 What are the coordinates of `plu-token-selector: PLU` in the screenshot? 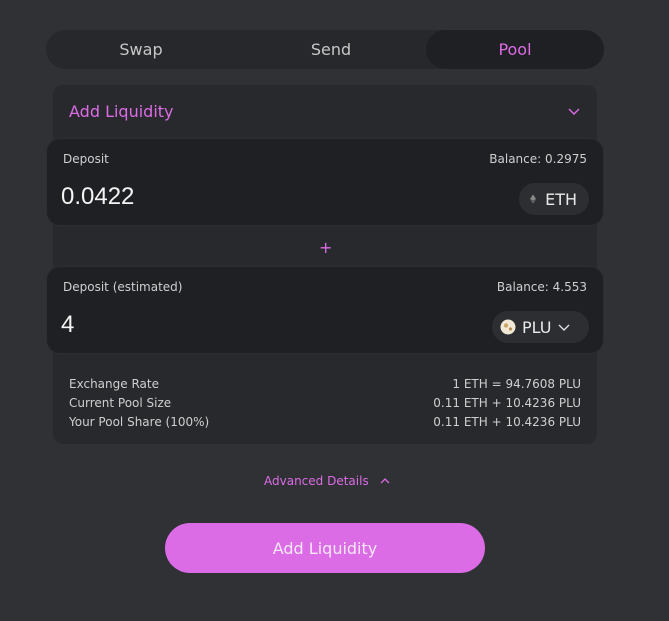 It's located at (540, 327).